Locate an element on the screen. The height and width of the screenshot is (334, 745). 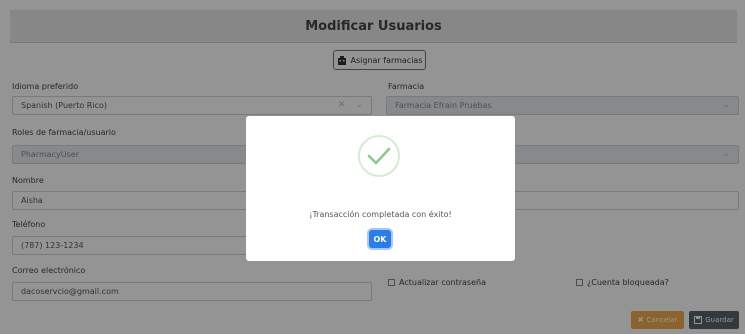
ok-button: OK is located at coordinates (380, 239).